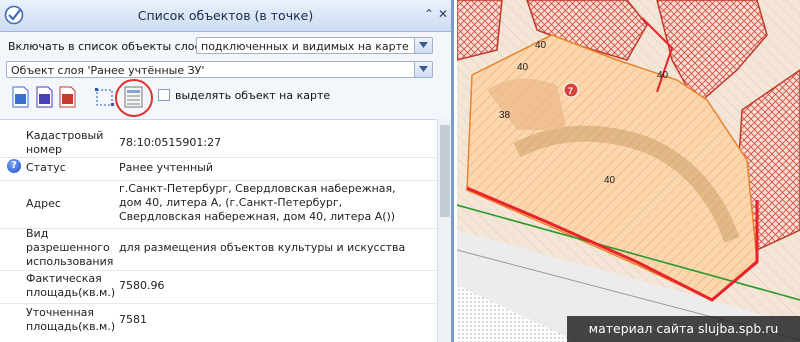 The image size is (800, 342). Describe the element at coordinates (44, 97) in the screenshot. I see `doc-purple-icon` at that location.